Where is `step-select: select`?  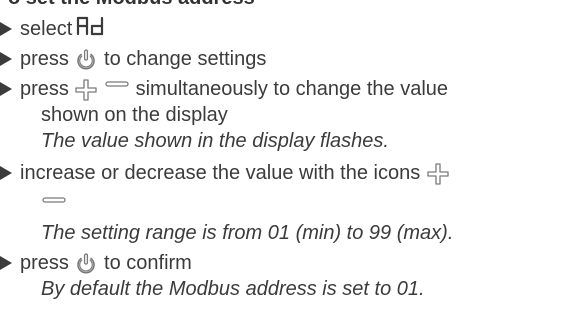
step-select: select is located at coordinates (53, 29).